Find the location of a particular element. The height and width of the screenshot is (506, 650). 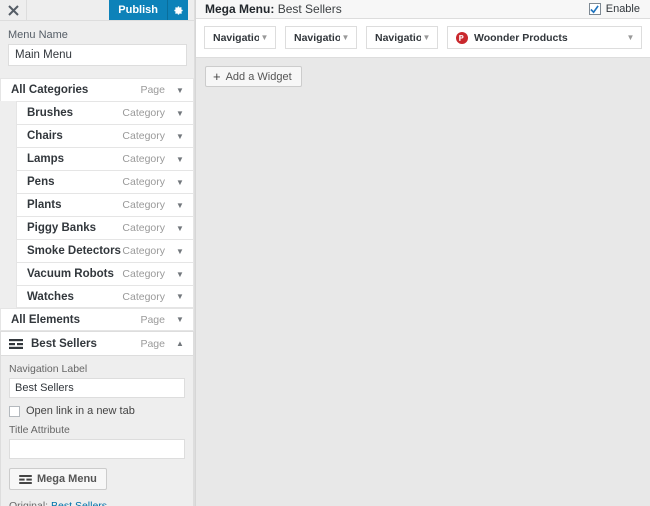

menu-item-label: Lamps is located at coordinates (46, 159).